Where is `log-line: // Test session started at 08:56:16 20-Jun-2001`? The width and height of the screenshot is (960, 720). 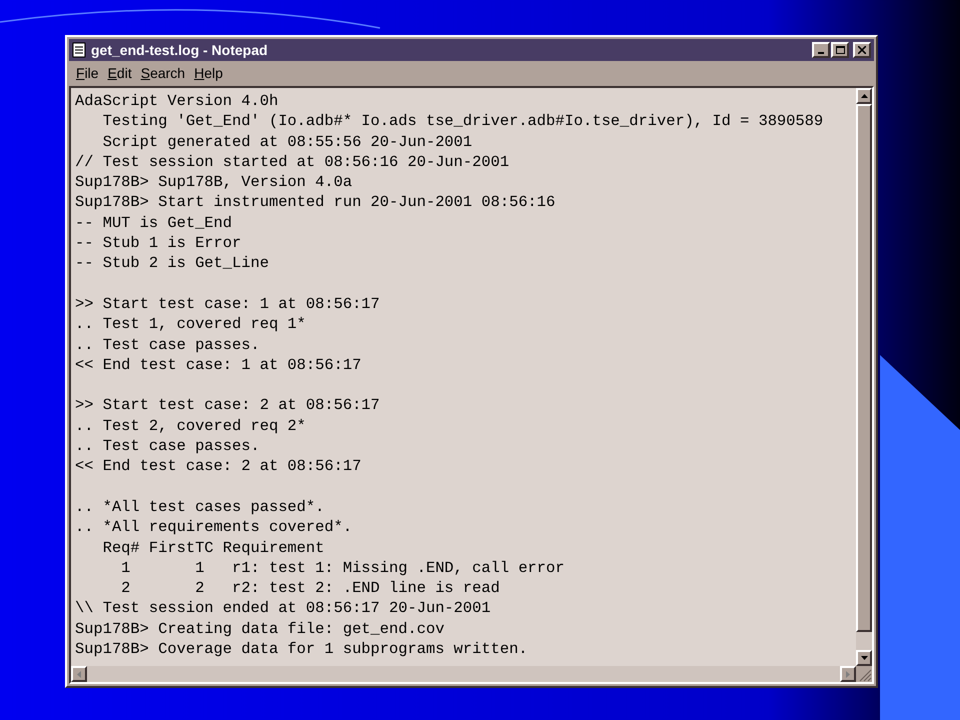
log-line: // Test session started at 08:56:16 20-Jun-2001 is located at coordinates (292, 162).